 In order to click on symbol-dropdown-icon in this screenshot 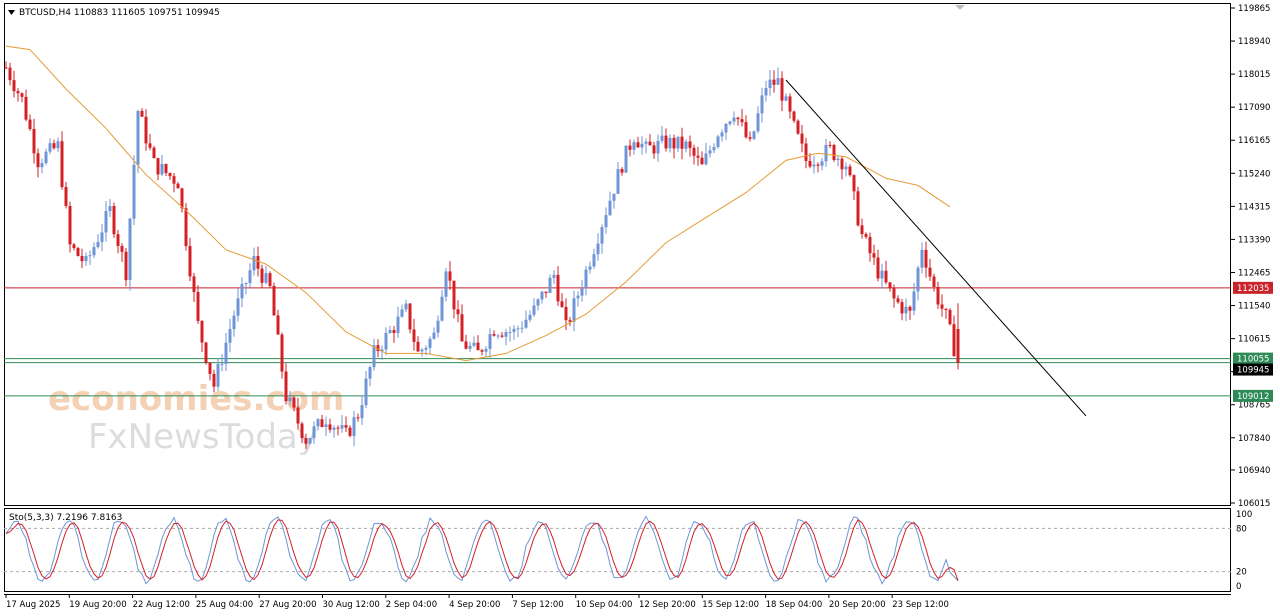, I will do `click(11, 12)`.